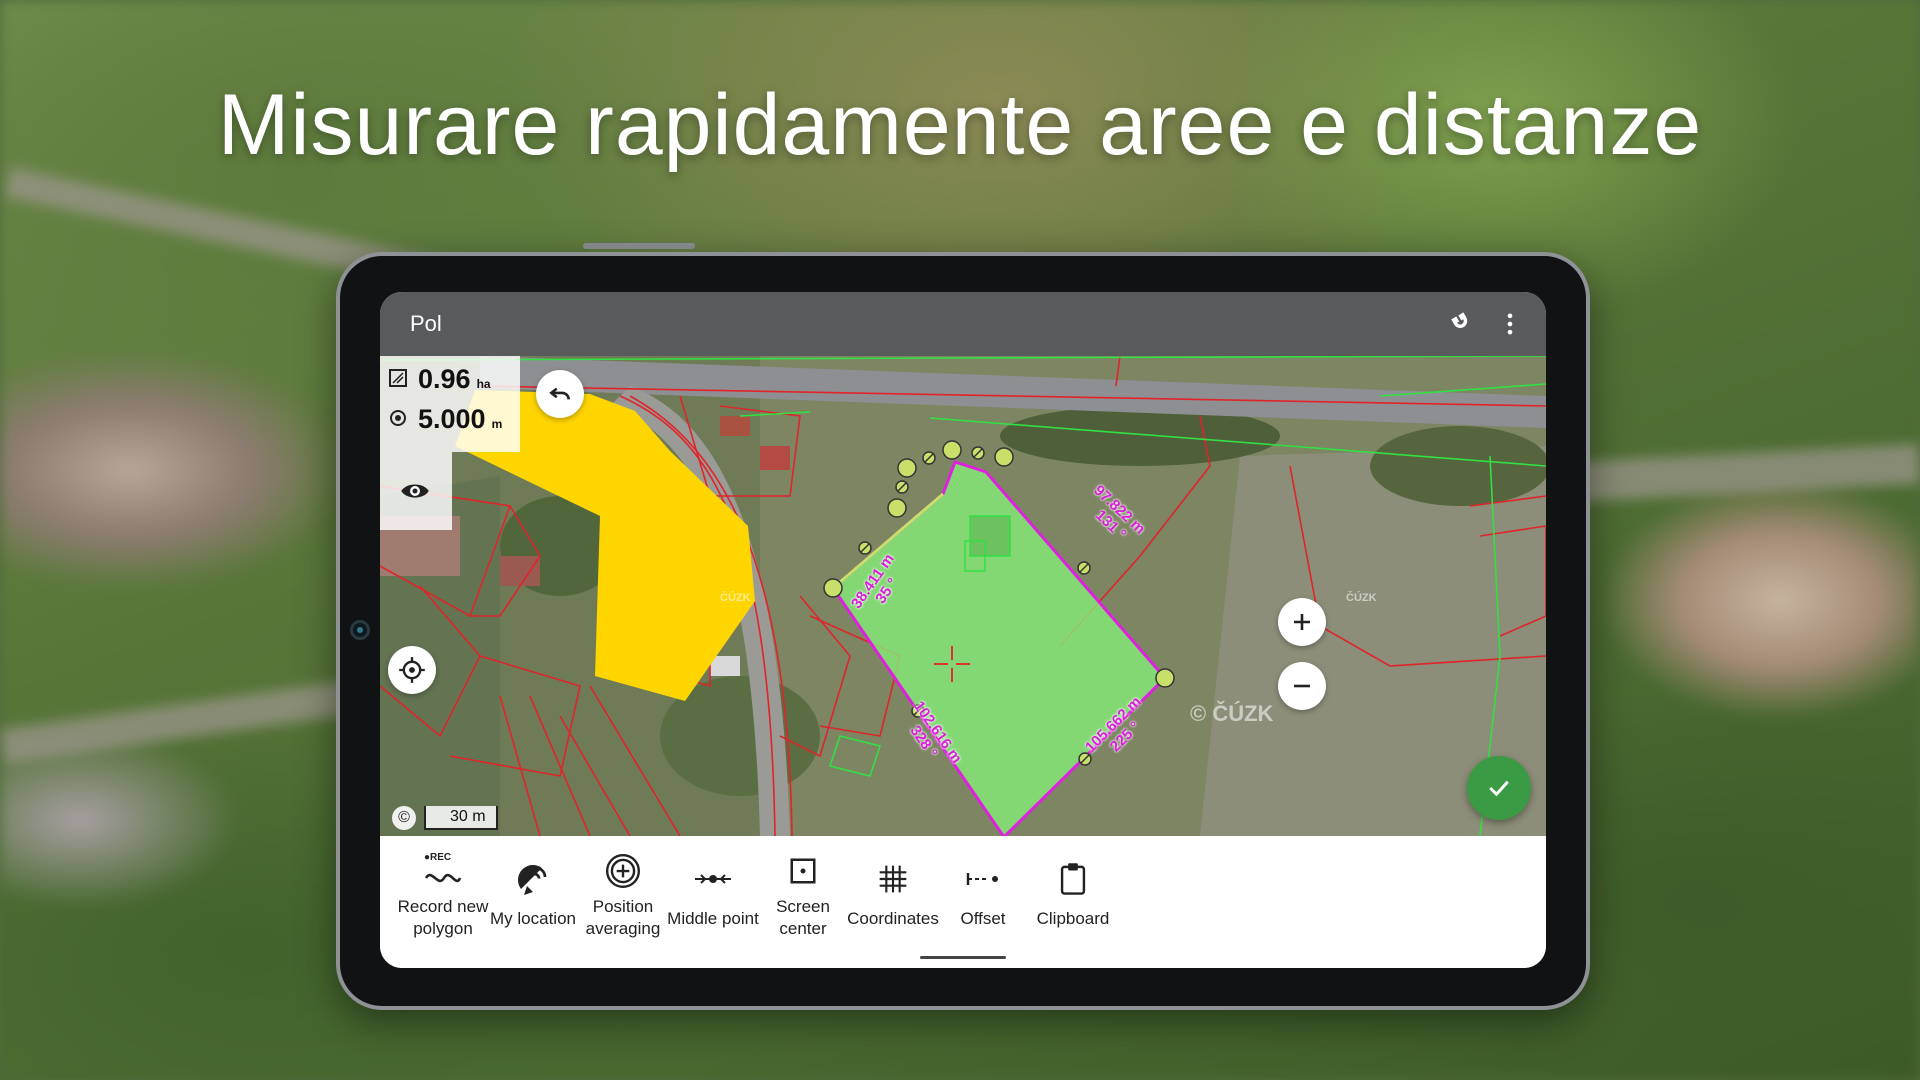  Describe the element at coordinates (483, 384) in the screenshot. I see `area-unit: ha` at that location.